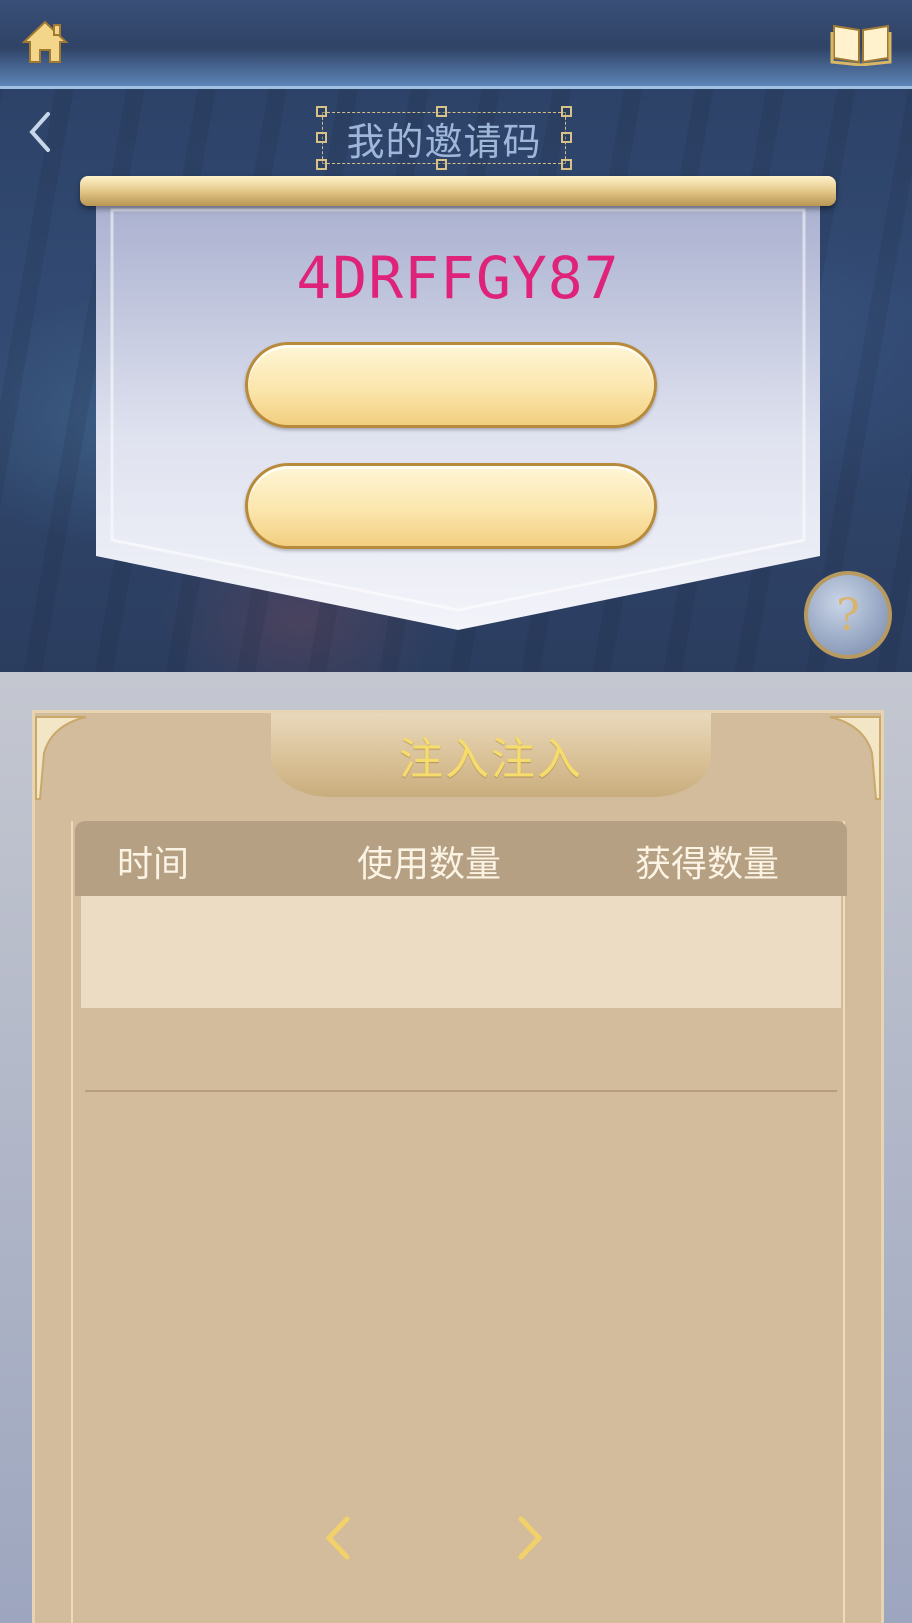  What do you see at coordinates (461, 1091) in the screenshot?
I see `table-divider` at bounding box center [461, 1091].